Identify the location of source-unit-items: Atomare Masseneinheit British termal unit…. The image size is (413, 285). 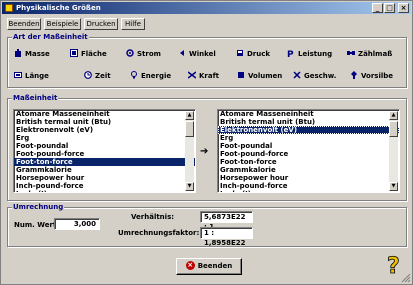
(104, 151).